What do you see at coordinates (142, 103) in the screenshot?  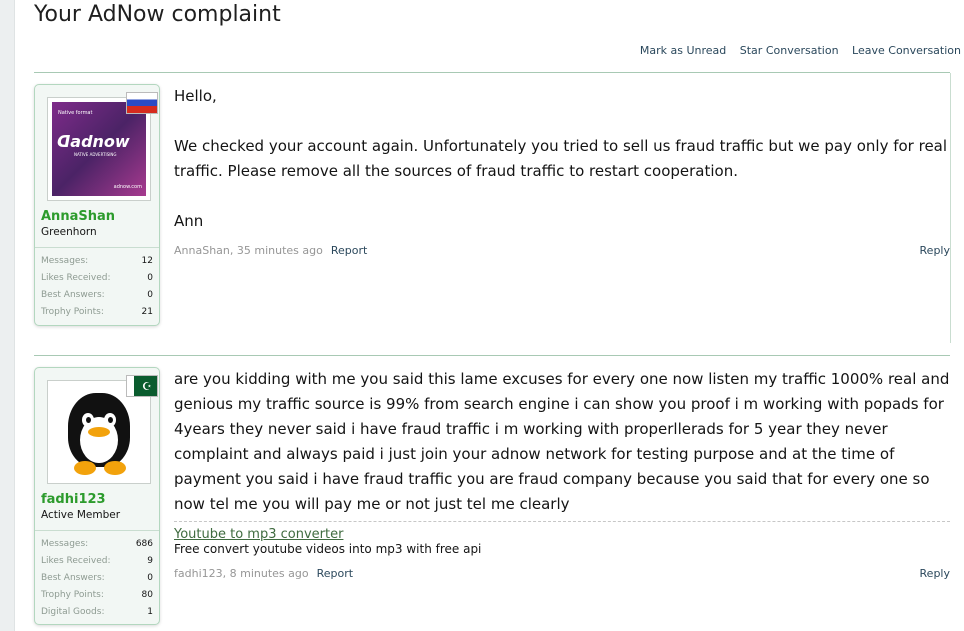 I see `russia-flag-icon` at bounding box center [142, 103].